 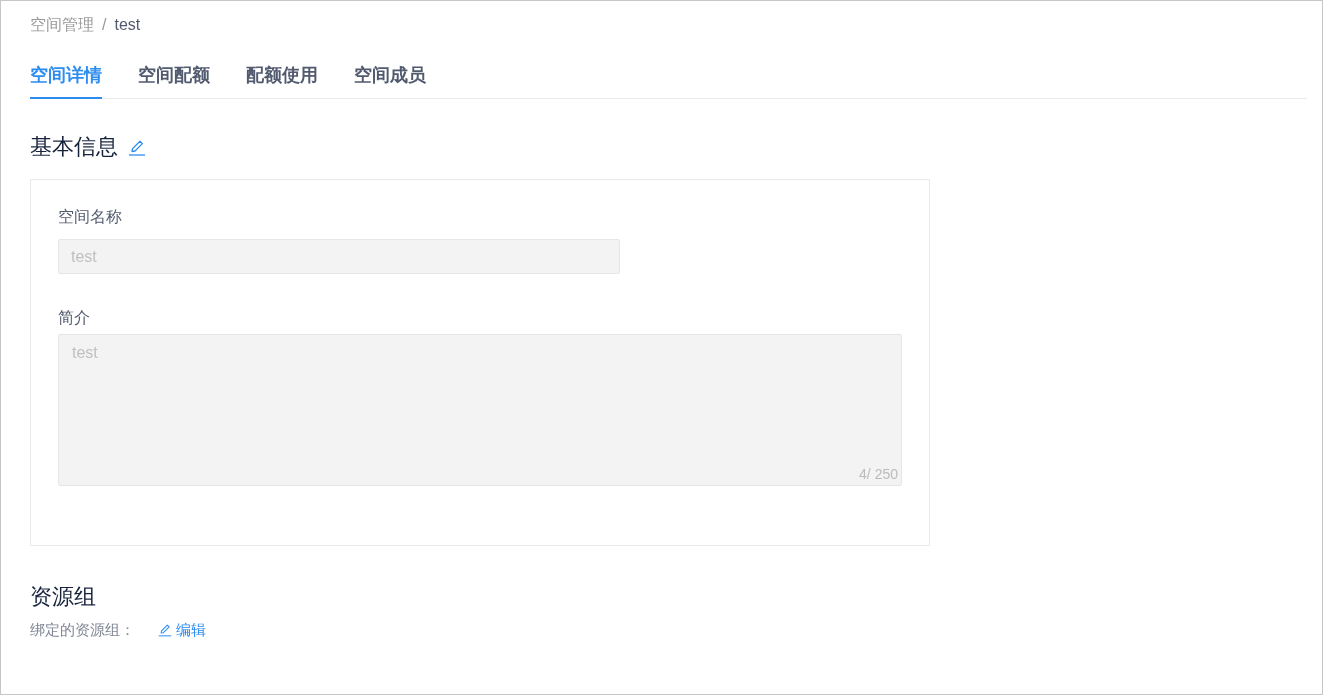 I want to click on edit-icon, so click(x=137, y=147).